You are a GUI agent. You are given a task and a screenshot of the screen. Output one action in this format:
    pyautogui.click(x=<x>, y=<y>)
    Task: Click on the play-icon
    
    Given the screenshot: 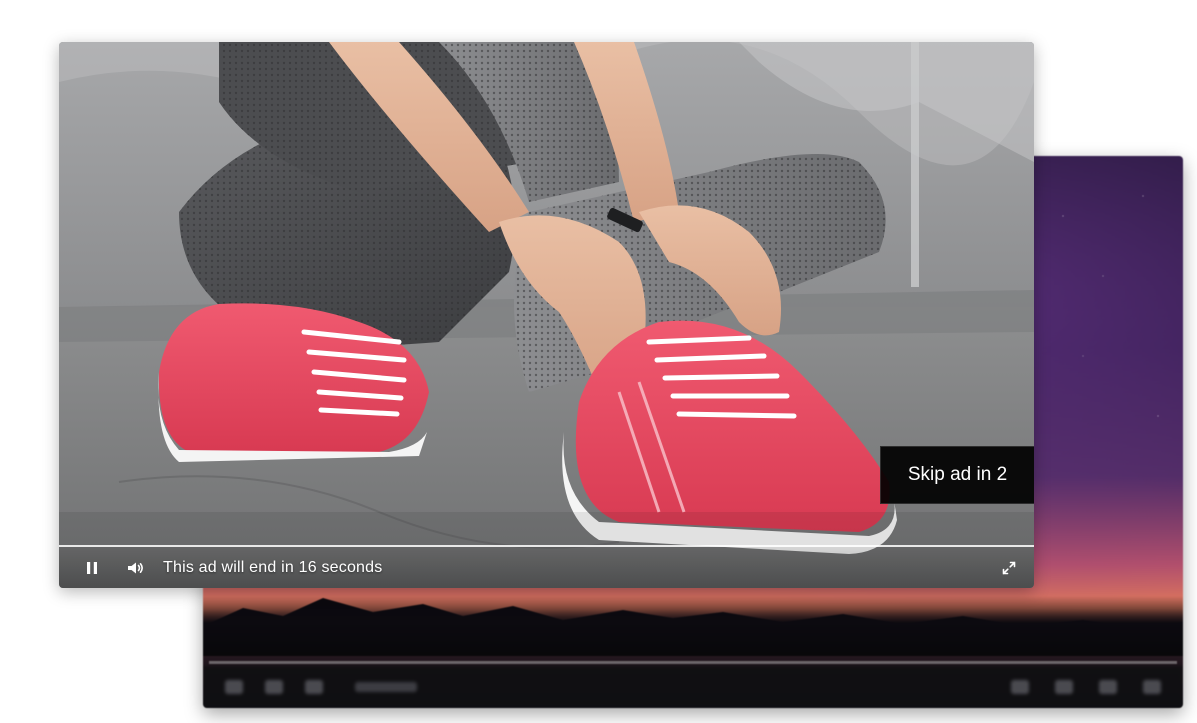 What is the action you would take?
    pyautogui.click(x=234, y=687)
    